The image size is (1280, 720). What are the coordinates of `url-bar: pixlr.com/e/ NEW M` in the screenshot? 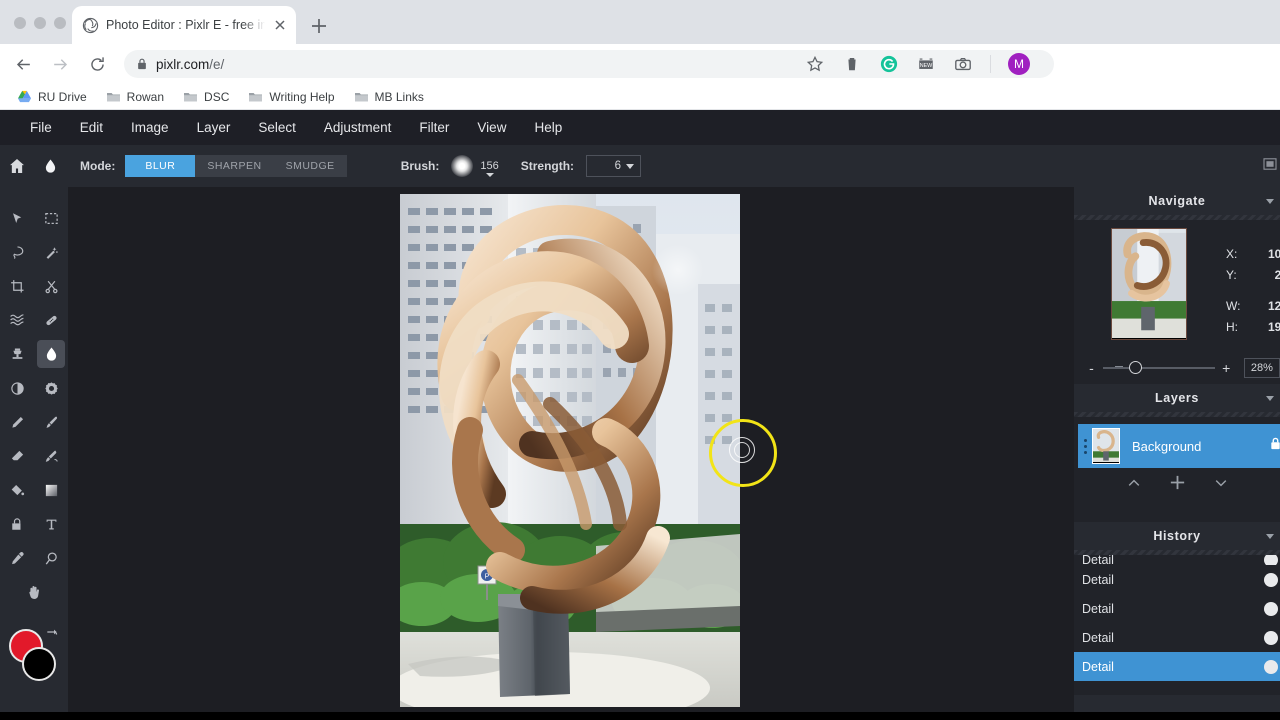 It's located at (640, 64).